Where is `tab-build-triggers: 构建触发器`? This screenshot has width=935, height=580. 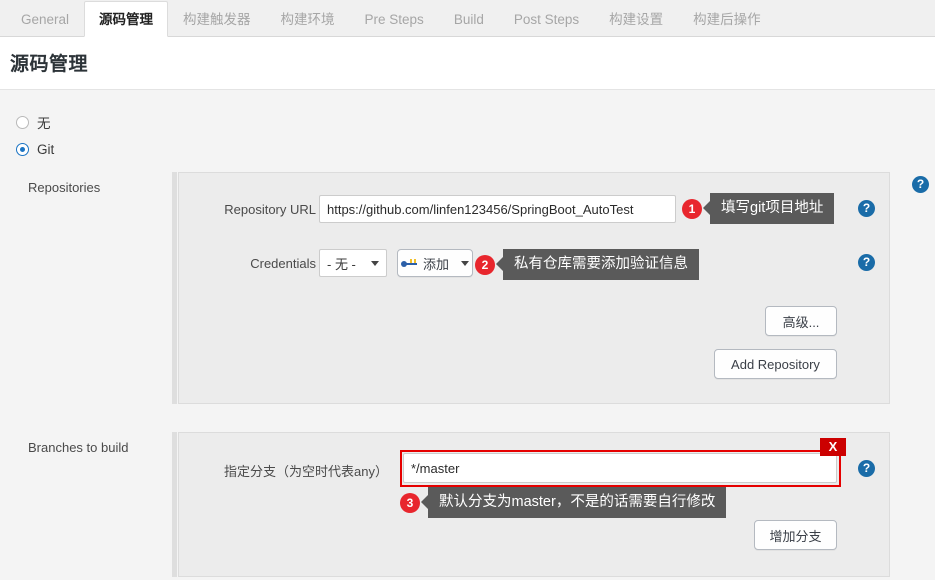
tab-build-triggers: 构建触发器 is located at coordinates (217, 19).